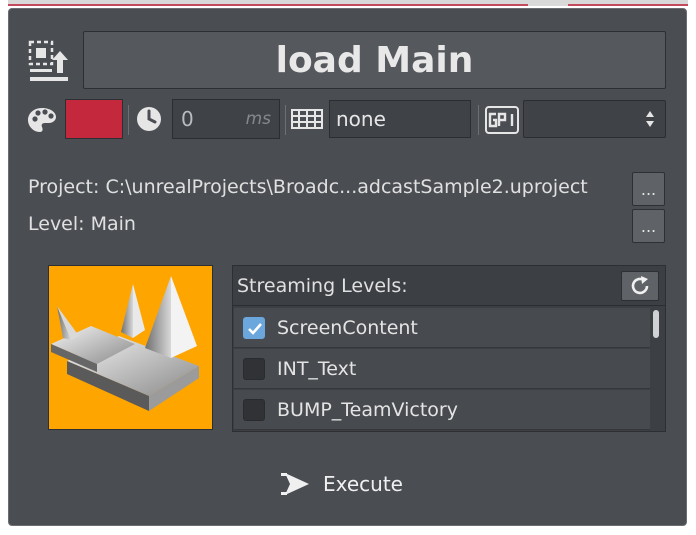 The height and width of the screenshot is (535, 696). What do you see at coordinates (594, 119) in the screenshot?
I see `gpi-select` at bounding box center [594, 119].